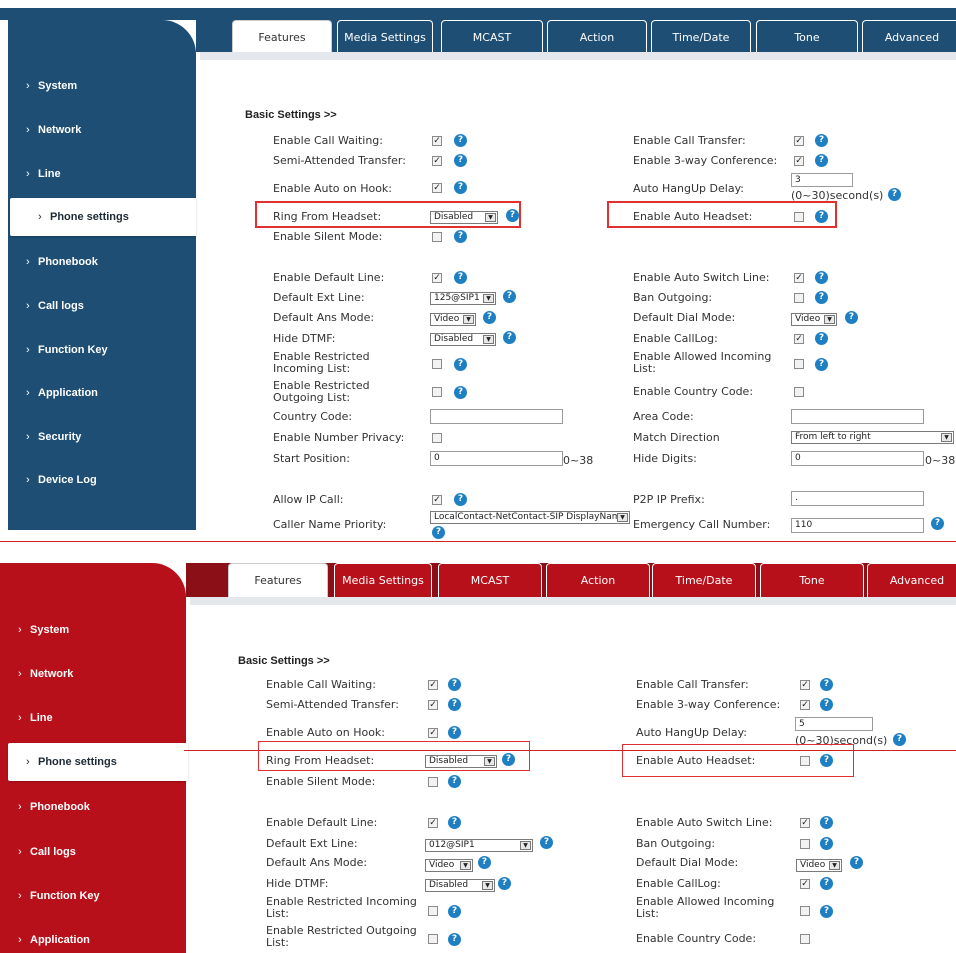 The height and width of the screenshot is (953, 956). What do you see at coordinates (98, 762) in the screenshot?
I see `sidebar-item-phone-settings: › Phone settings` at bounding box center [98, 762].